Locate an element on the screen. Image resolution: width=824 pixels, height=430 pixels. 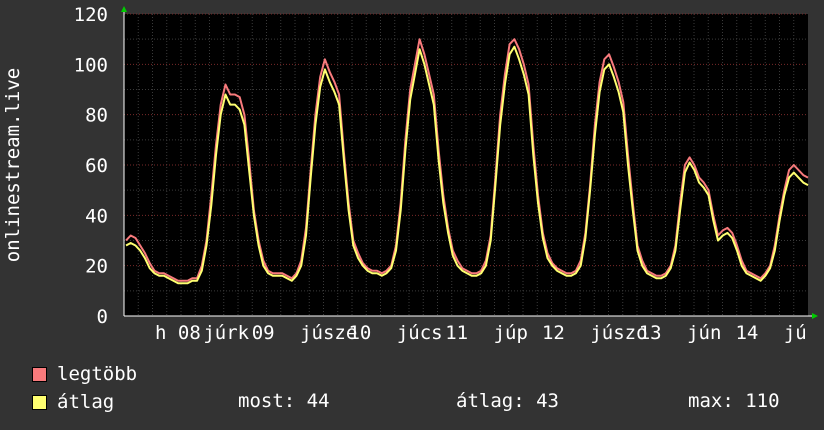
y-axis-label-container: onlinestream.live is located at coordinates (15, 165).